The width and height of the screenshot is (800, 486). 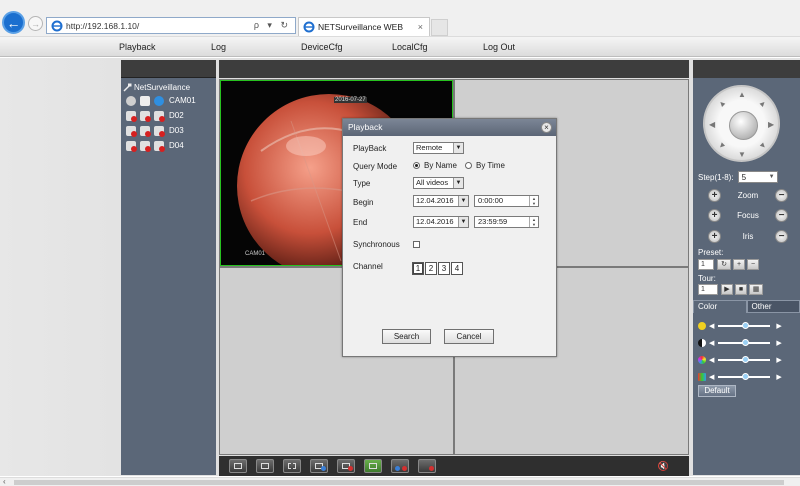 What do you see at coordinates (773, 306) in the screenshot?
I see `tab-other: Other` at bounding box center [773, 306].